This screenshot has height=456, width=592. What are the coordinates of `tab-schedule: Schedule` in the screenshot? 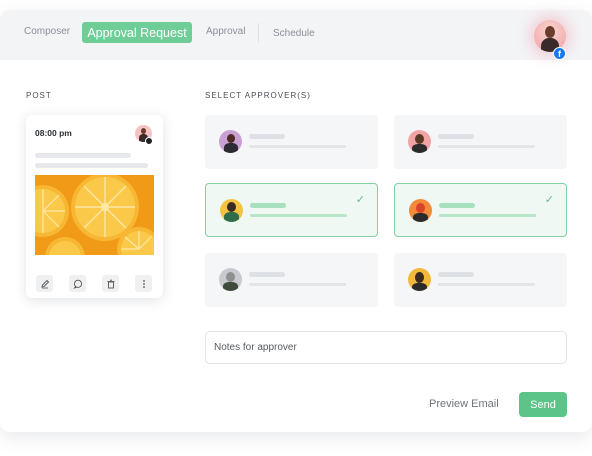 It's located at (294, 33).